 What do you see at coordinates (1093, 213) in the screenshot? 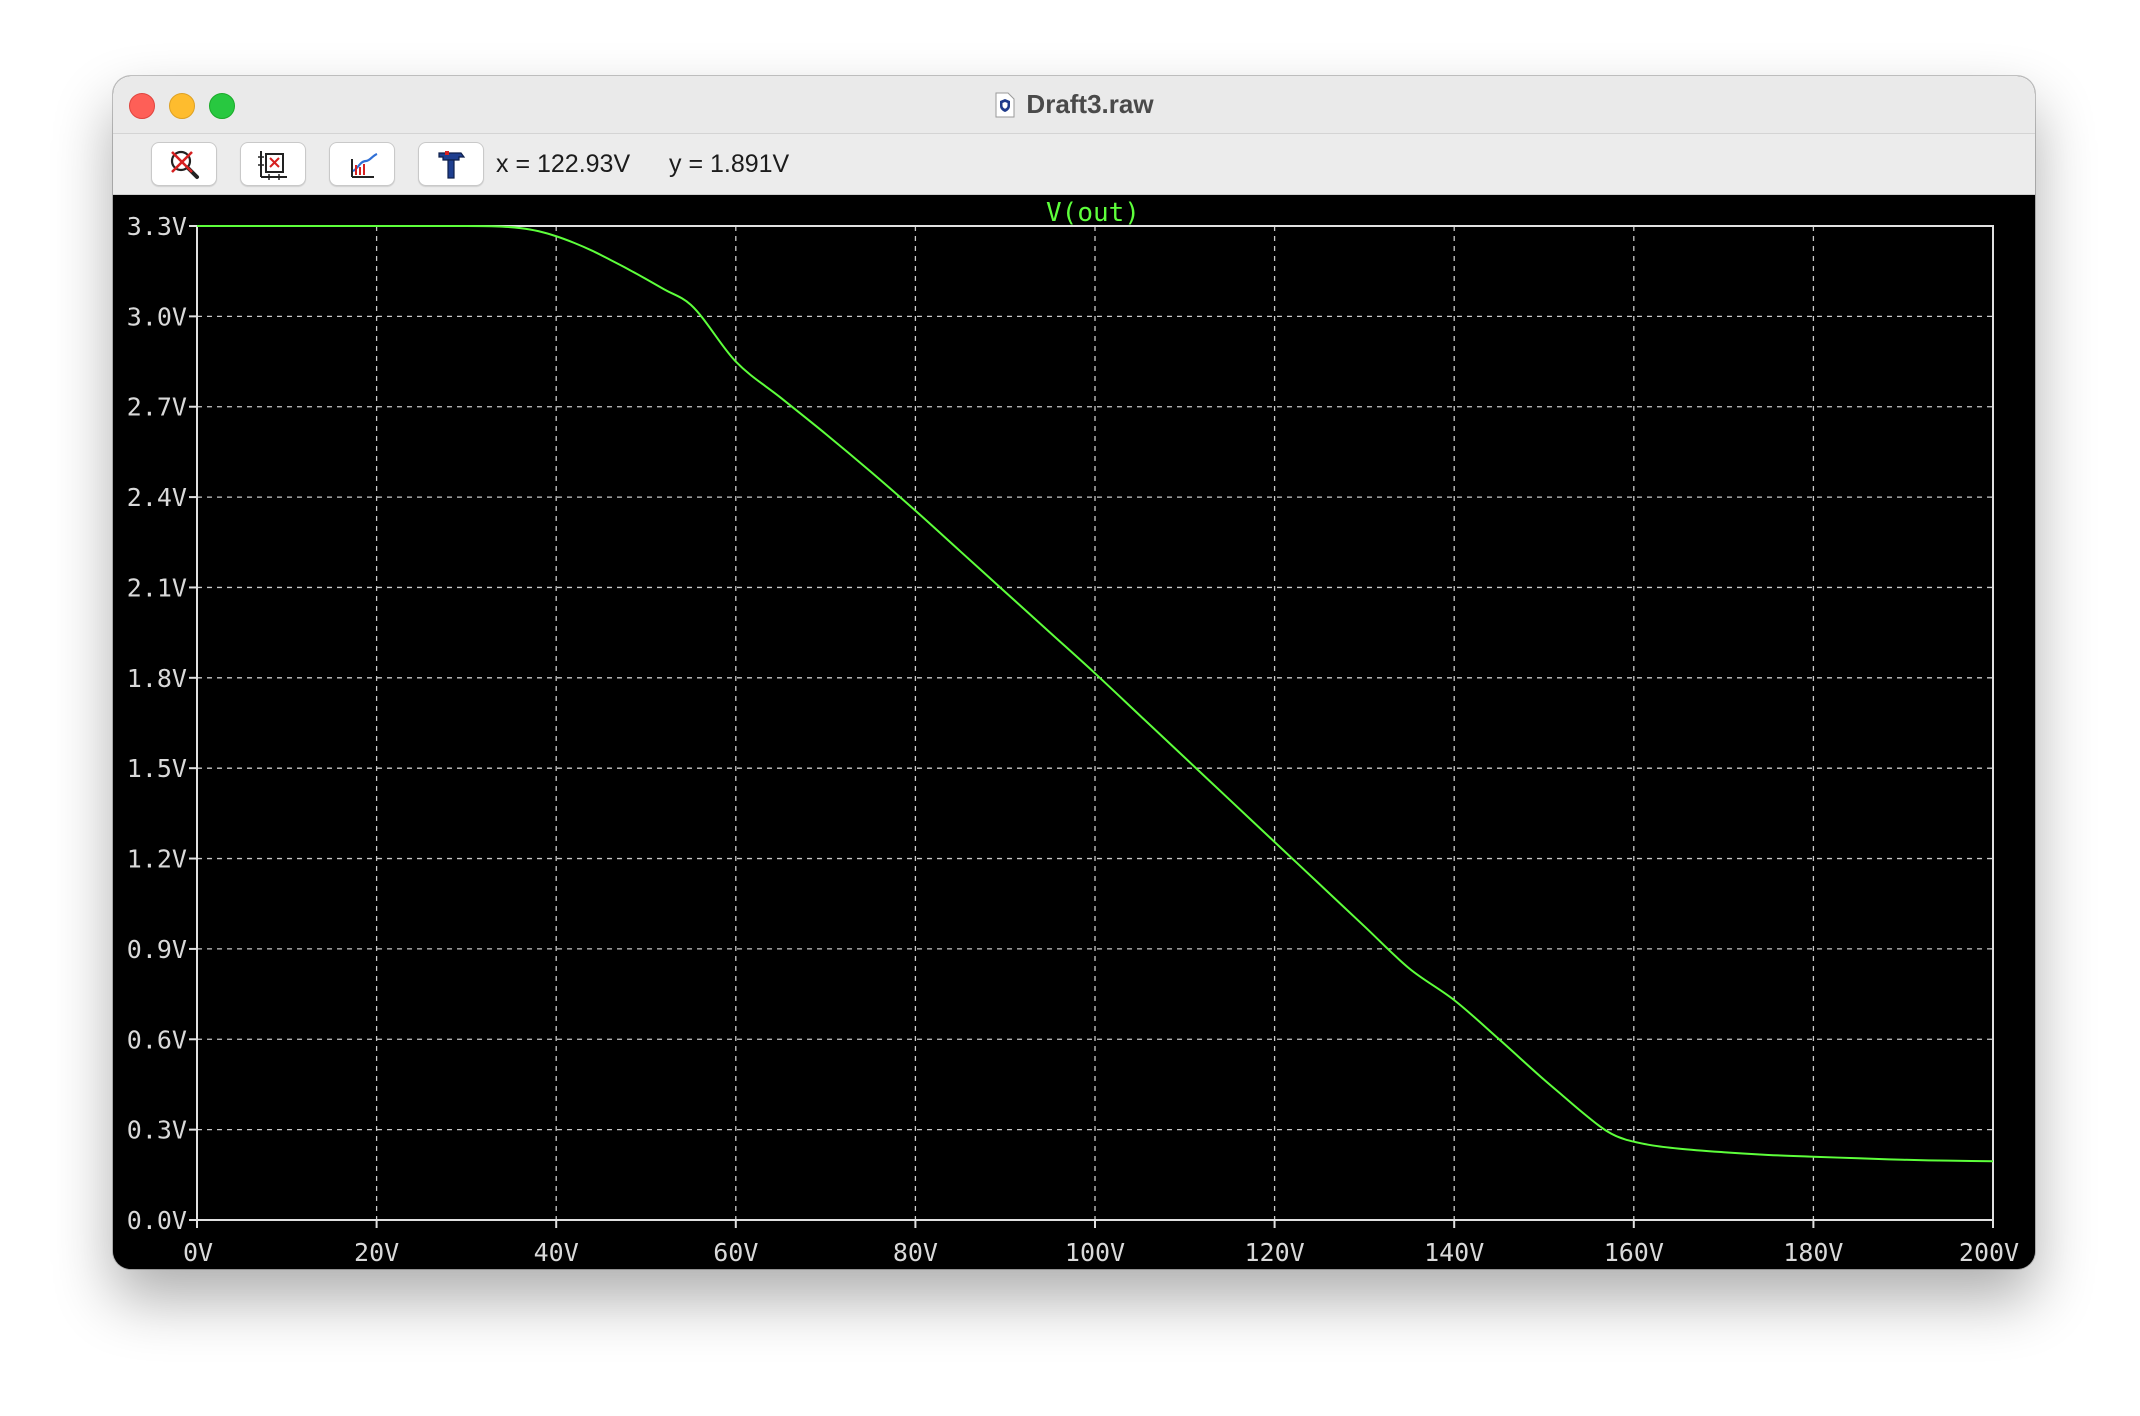
I see `trace-label-vout: V(out)` at bounding box center [1093, 213].